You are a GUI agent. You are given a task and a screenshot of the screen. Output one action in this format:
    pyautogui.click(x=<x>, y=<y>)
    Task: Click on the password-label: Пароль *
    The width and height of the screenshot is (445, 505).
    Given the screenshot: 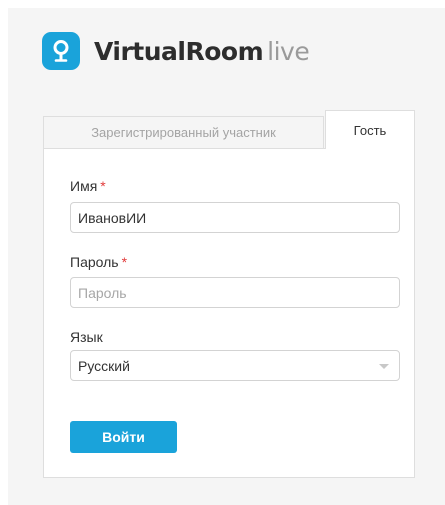 What is the action you would take?
    pyautogui.click(x=98, y=262)
    